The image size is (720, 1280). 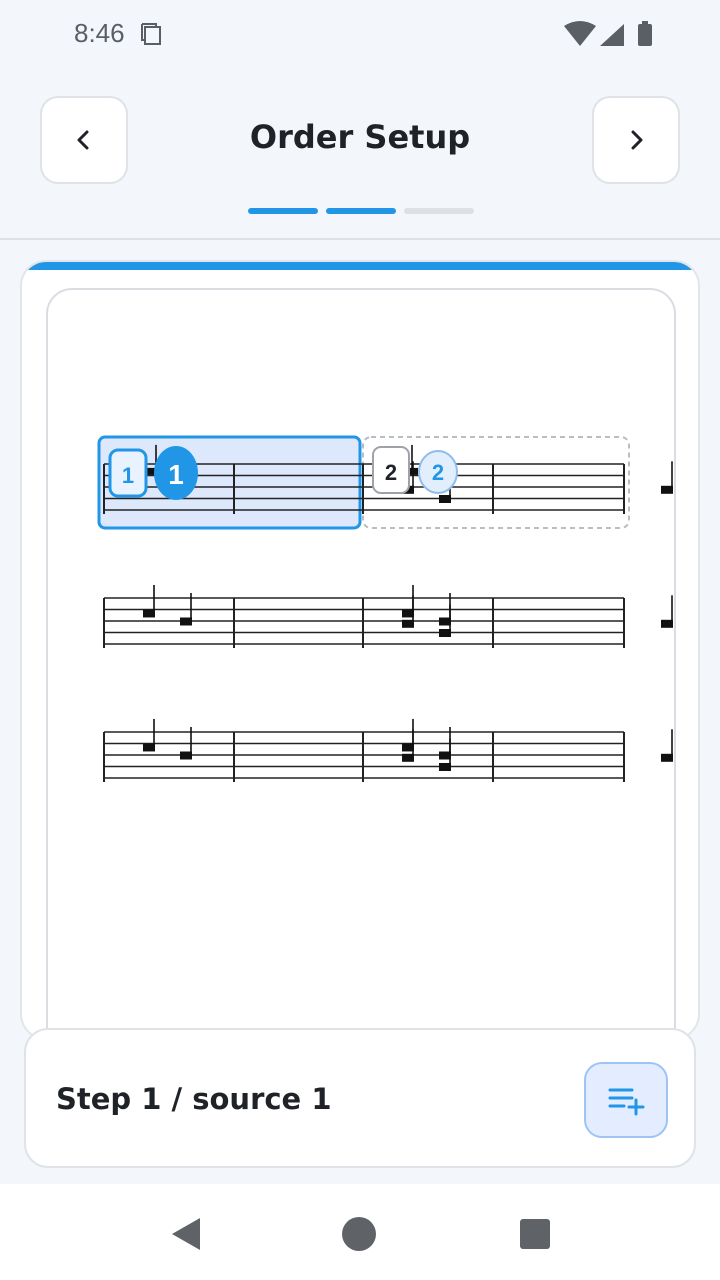 I want to click on page-title: Order Setup, so click(x=360, y=137).